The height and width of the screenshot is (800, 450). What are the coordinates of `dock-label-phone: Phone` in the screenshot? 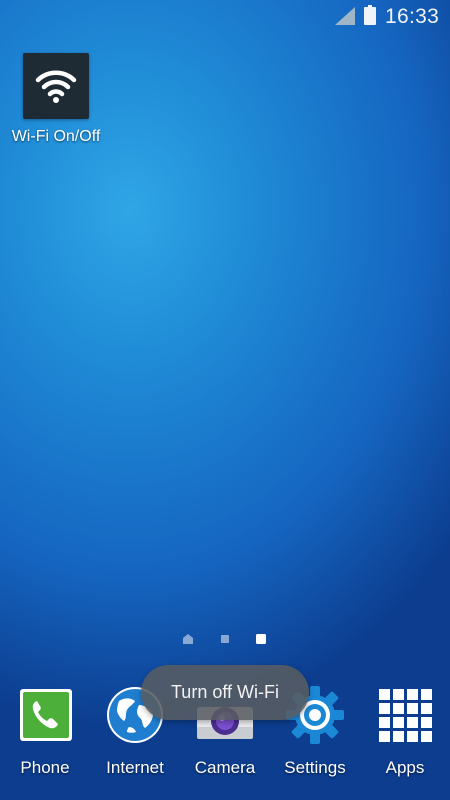 It's located at (45, 767).